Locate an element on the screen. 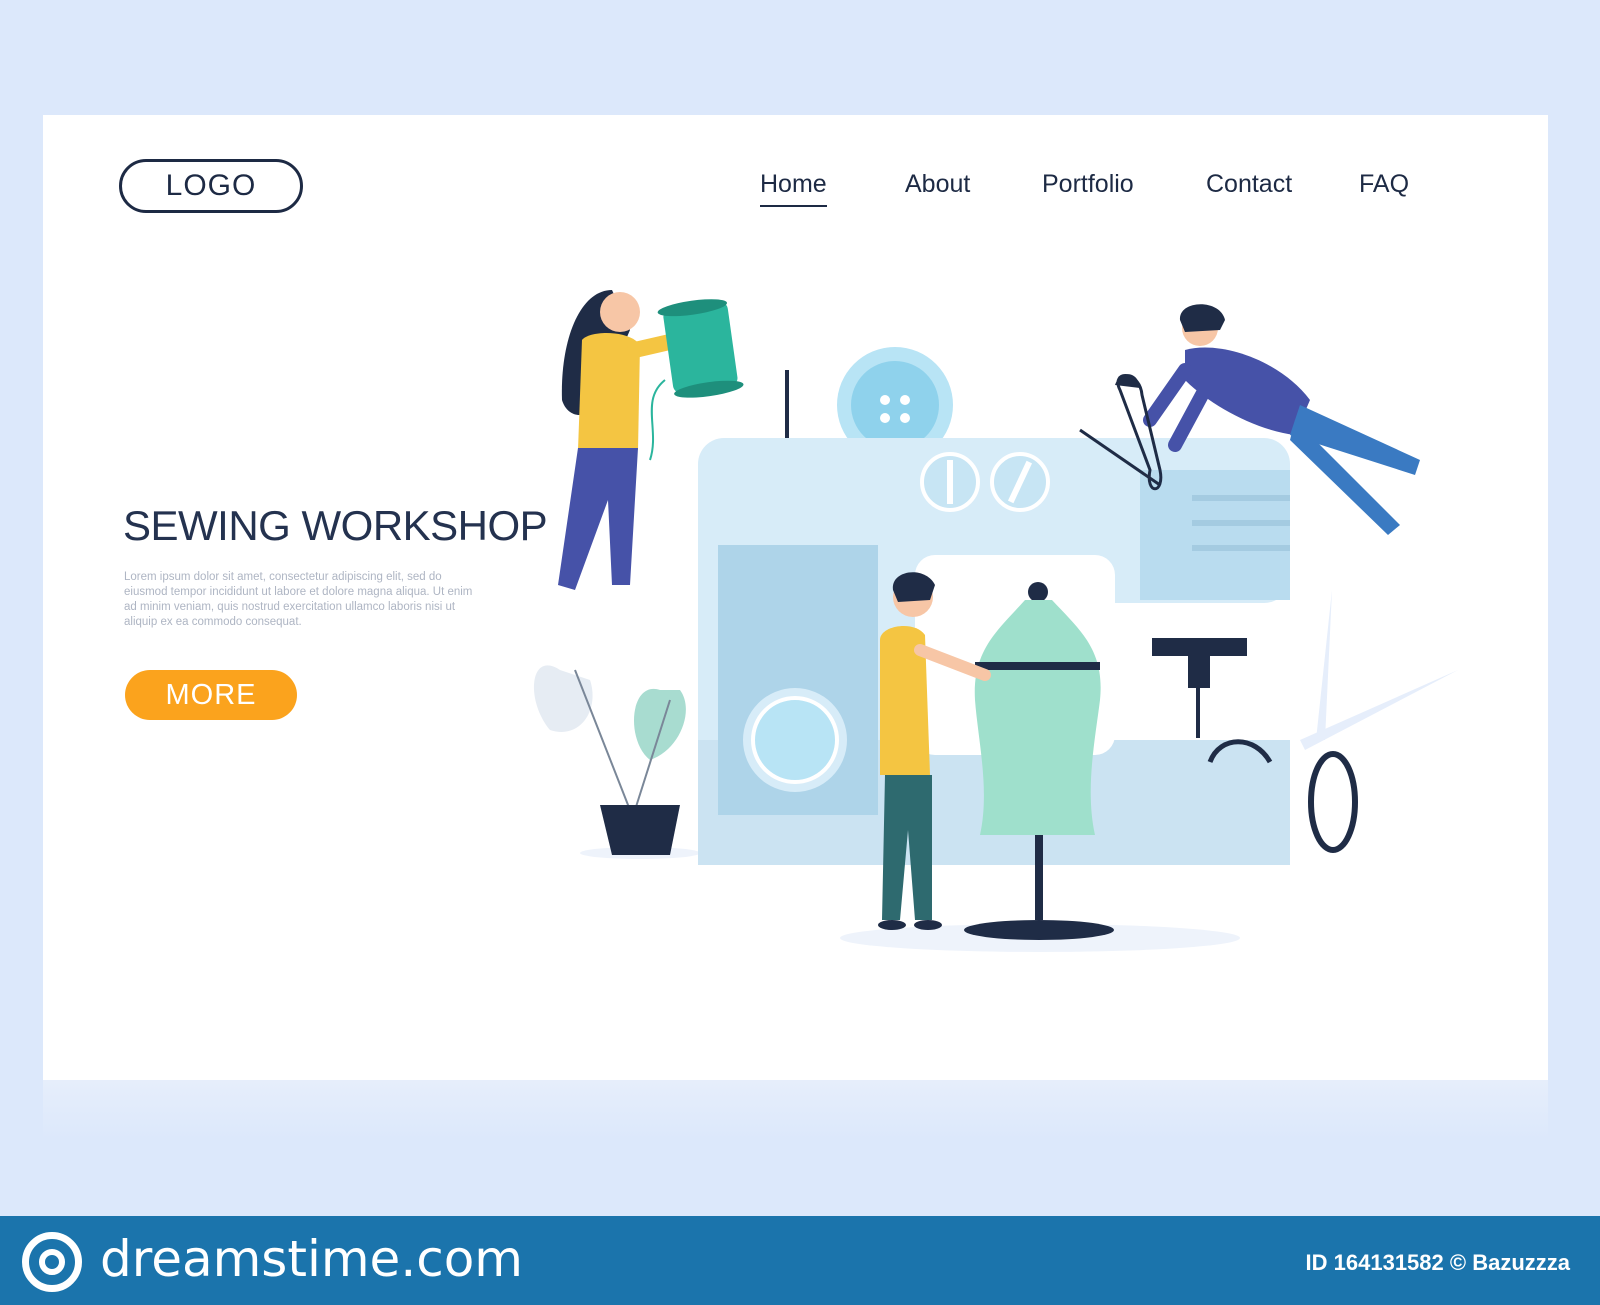 The image size is (1600, 1305). dreamstime-logo-icon is located at coordinates (52, 1262).